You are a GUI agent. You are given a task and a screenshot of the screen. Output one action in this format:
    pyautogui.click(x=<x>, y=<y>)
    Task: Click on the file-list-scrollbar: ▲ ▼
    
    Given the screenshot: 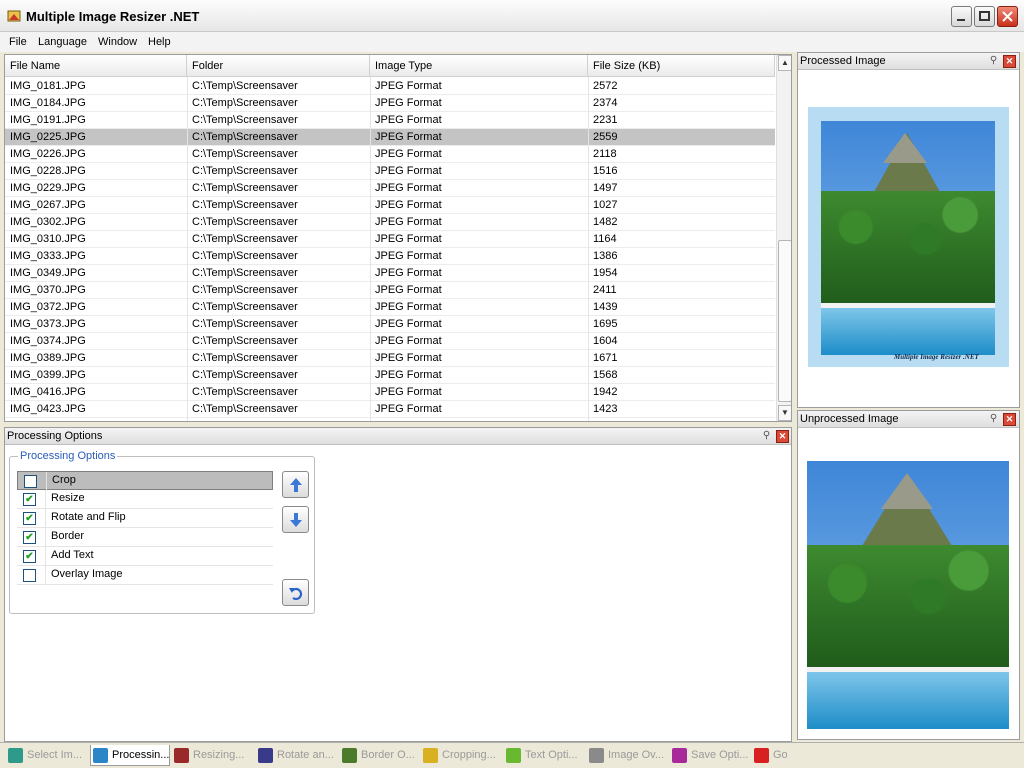 What is the action you would take?
    pyautogui.click(x=783, y=238)
    